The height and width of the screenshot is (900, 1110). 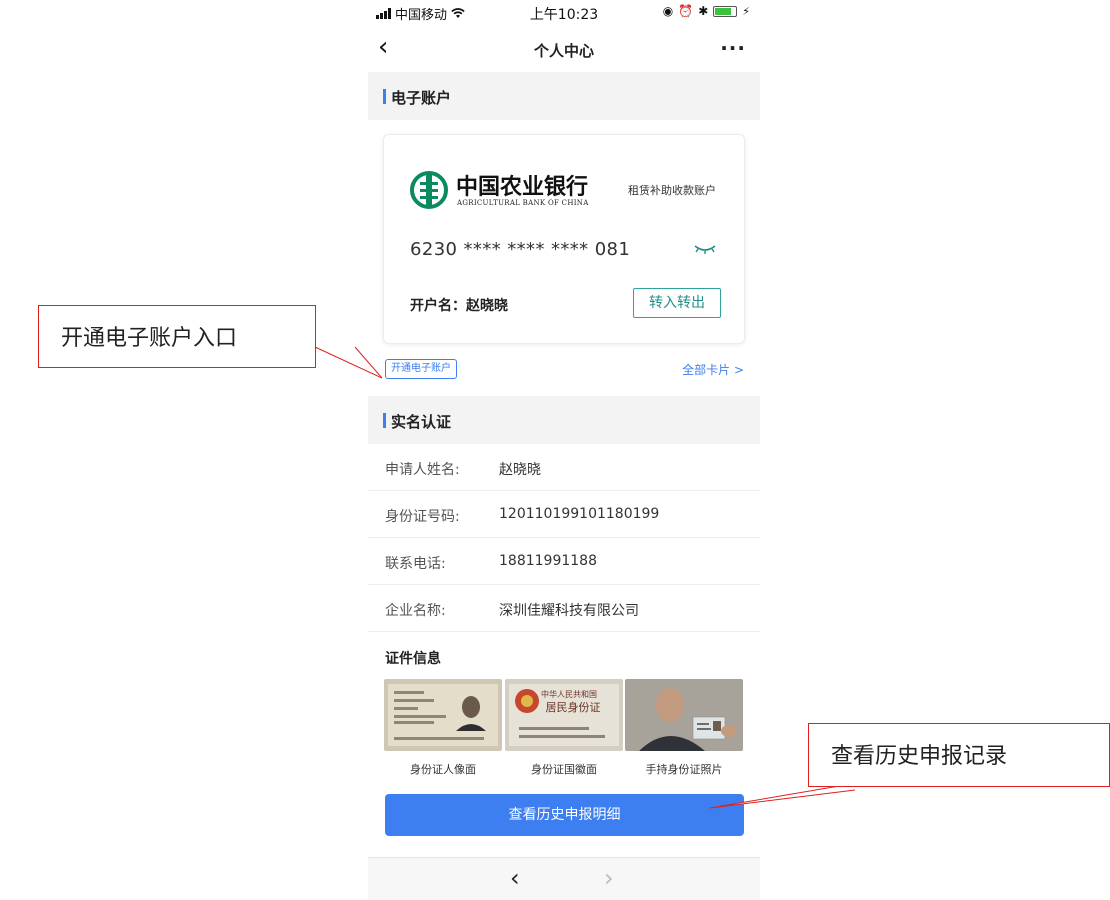 What do you see at coordinates (713, 369) in the screenshot?
I see `all-cards-link: 全部卡片 >` at bounding box center [713, 369].